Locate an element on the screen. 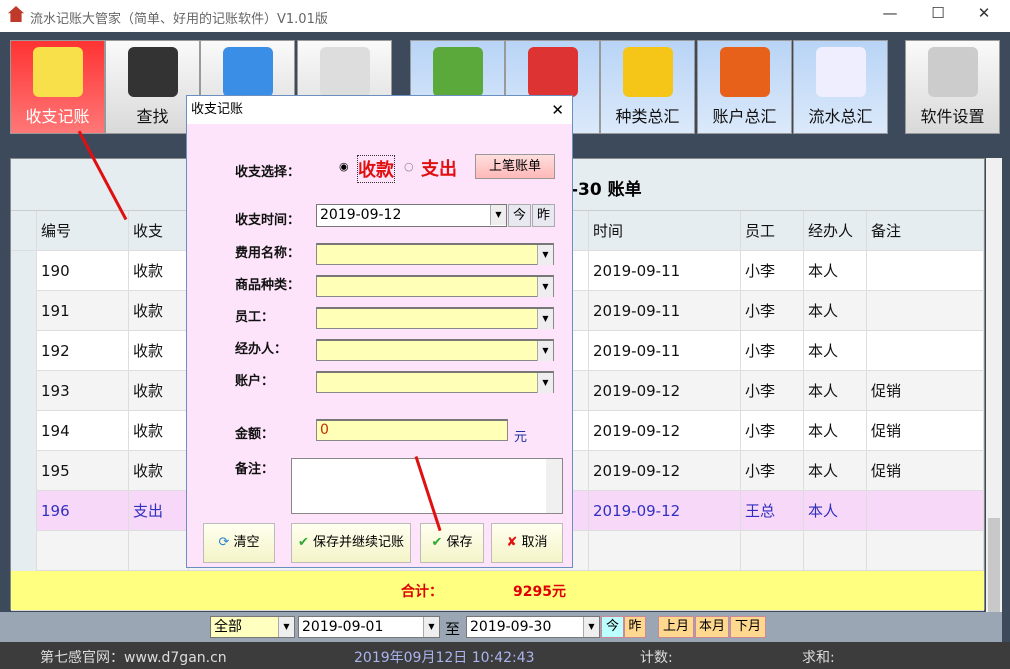  to-date: 2019-09-30 ▼ is located at coordinates (533, 627).